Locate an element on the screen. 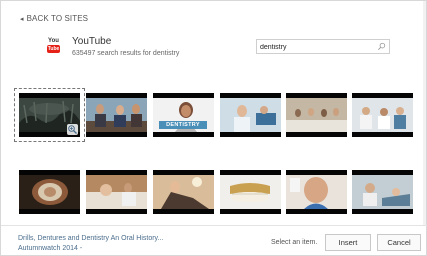 The image size is (427, 256). youtube-logo-tube: Tube is located at coordinates (53, 49).